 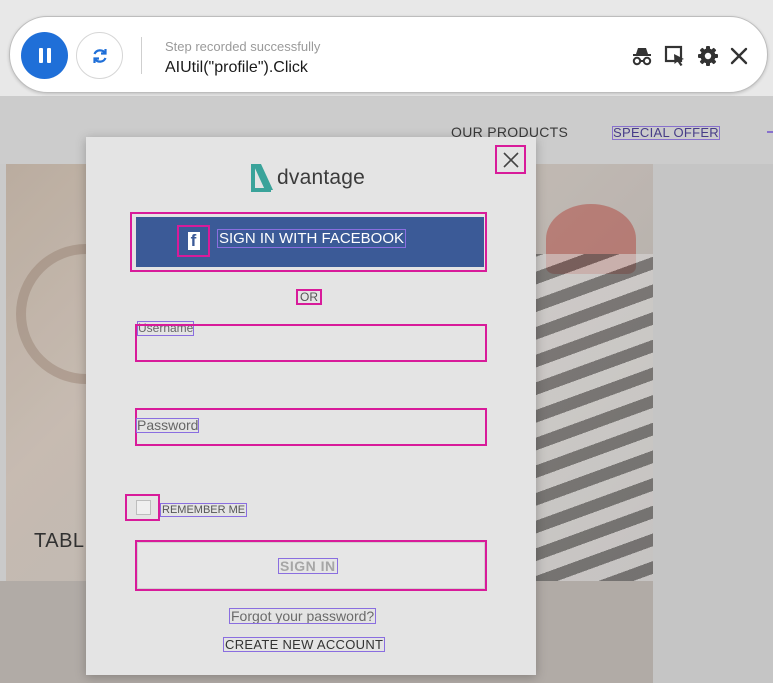 What do you see at coordinates (302, 616) in the screenshot?
I see `forgot-password-link: Forgot your password?` at bounding box center [302, 616].